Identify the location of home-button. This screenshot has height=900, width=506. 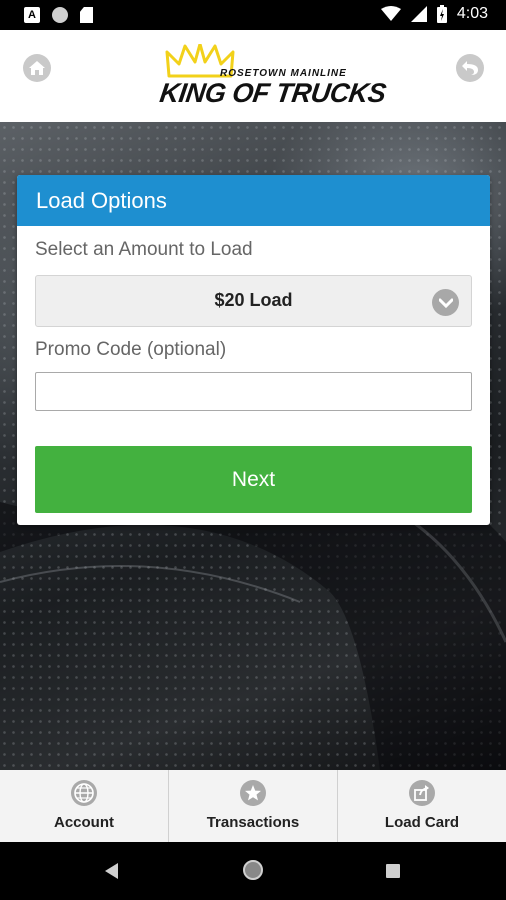
(37, 68).